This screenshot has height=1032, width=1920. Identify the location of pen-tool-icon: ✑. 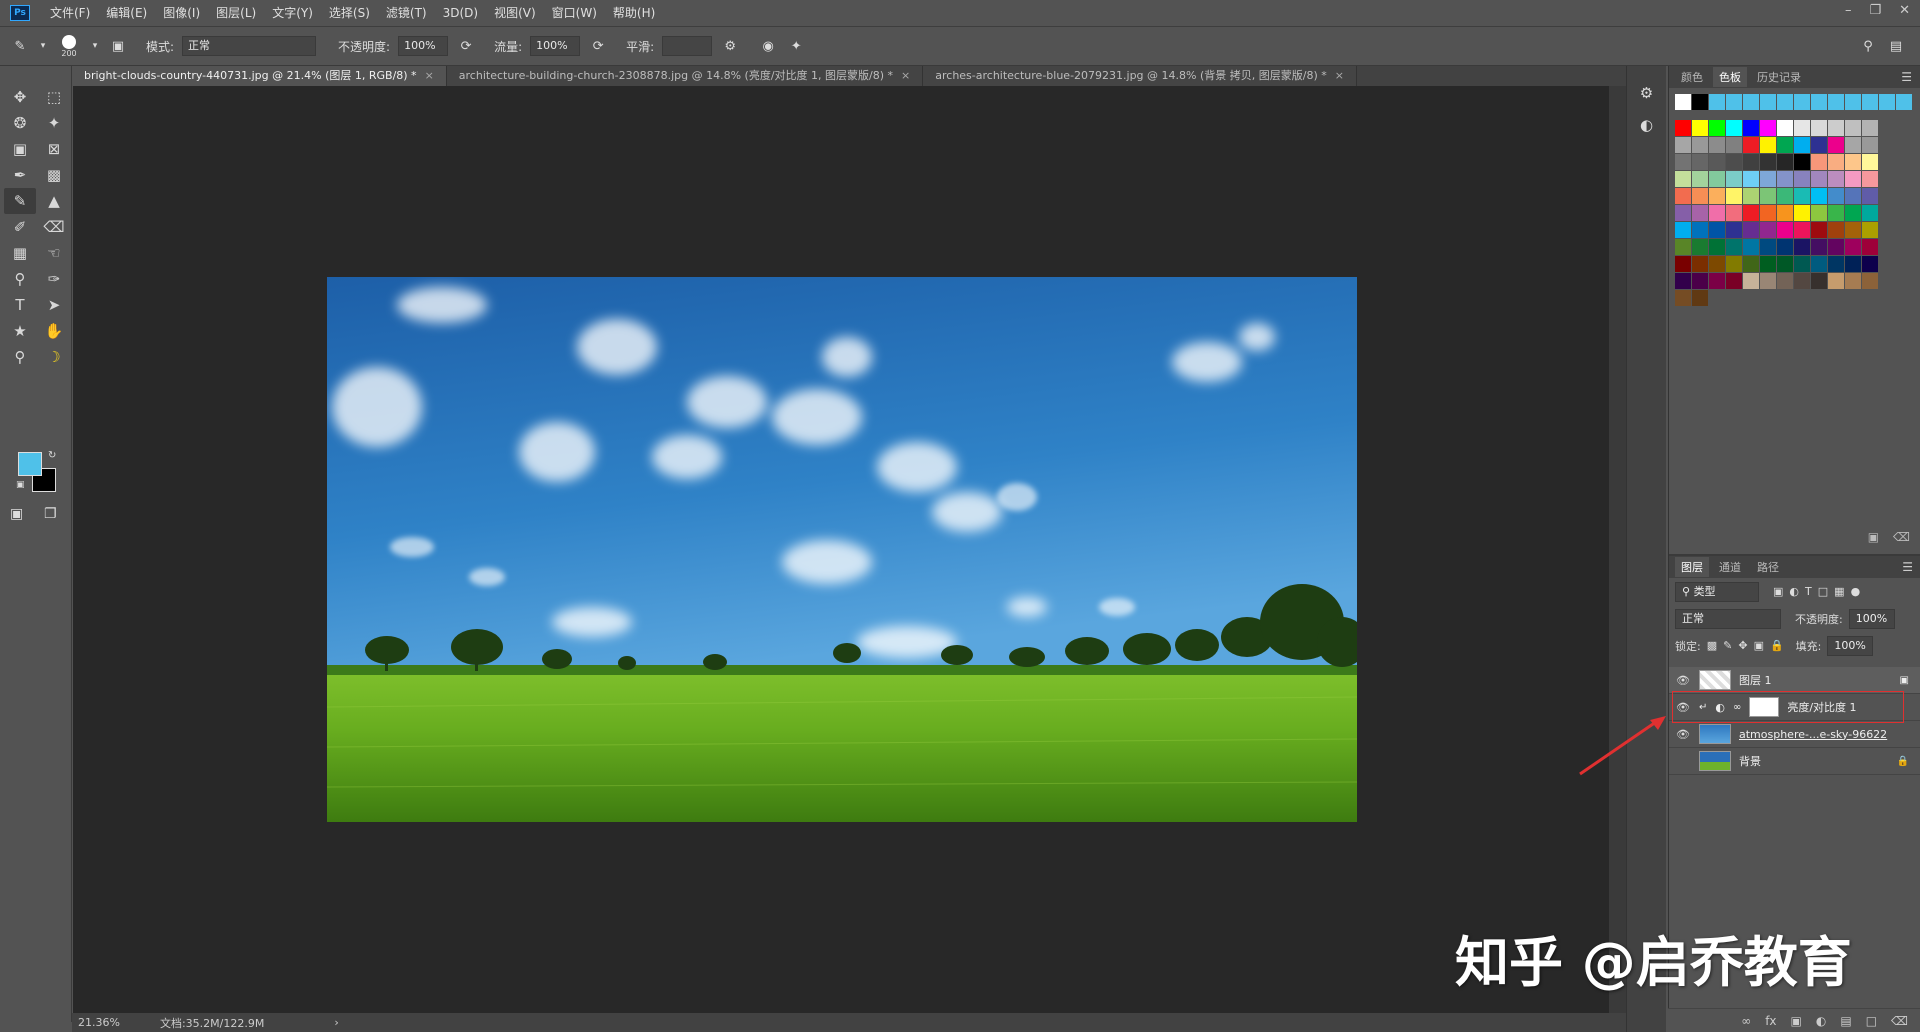
(54, 279).